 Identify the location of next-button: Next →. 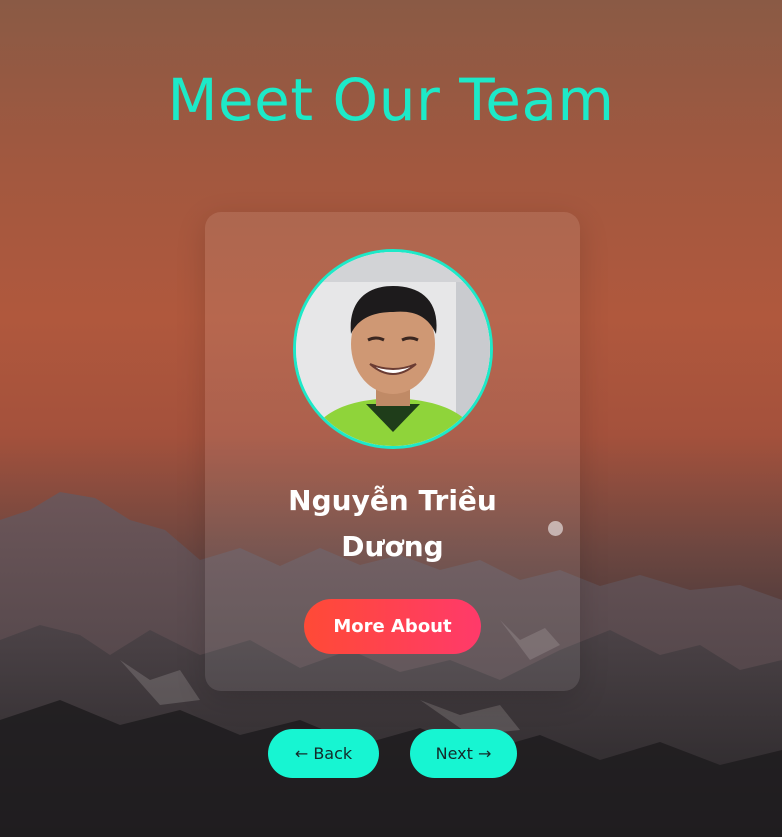
(463, 753).